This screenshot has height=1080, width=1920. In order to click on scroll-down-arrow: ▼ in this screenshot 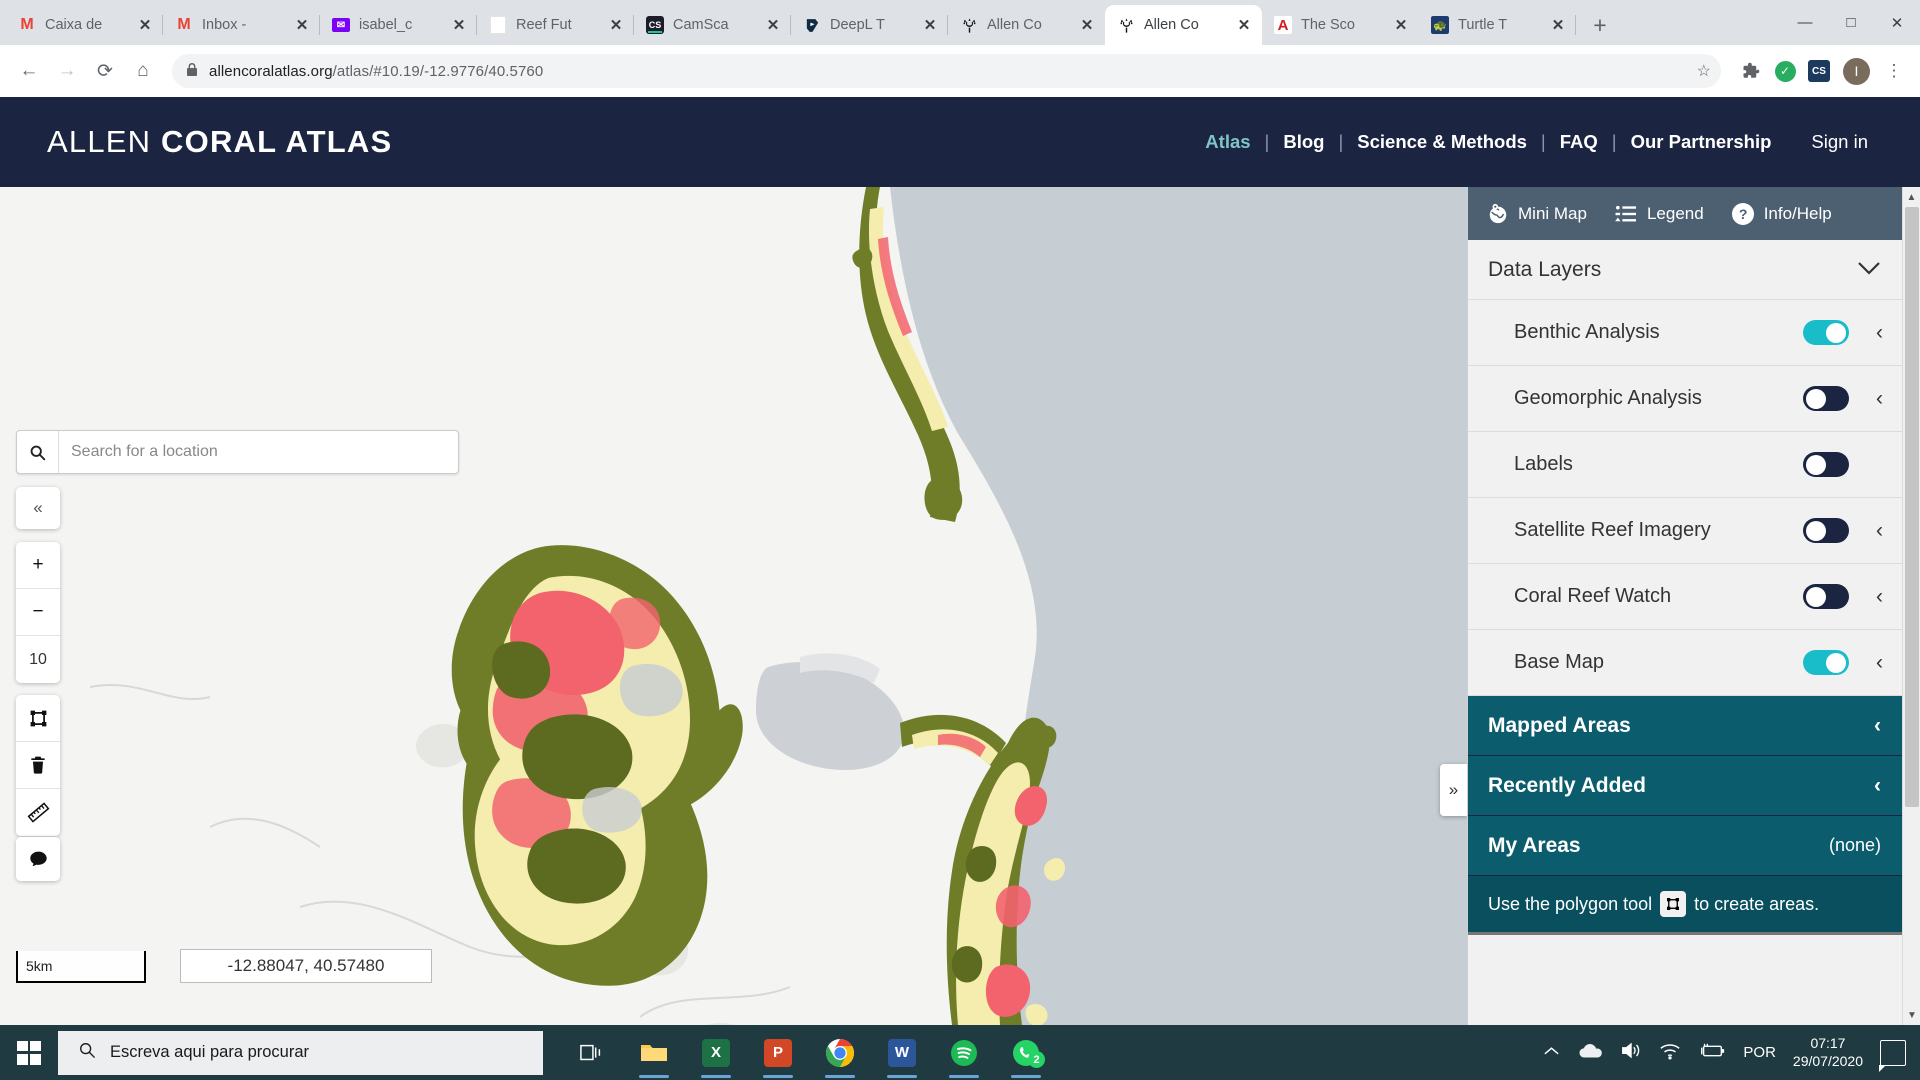, I will do `click(1911, 1015)`.